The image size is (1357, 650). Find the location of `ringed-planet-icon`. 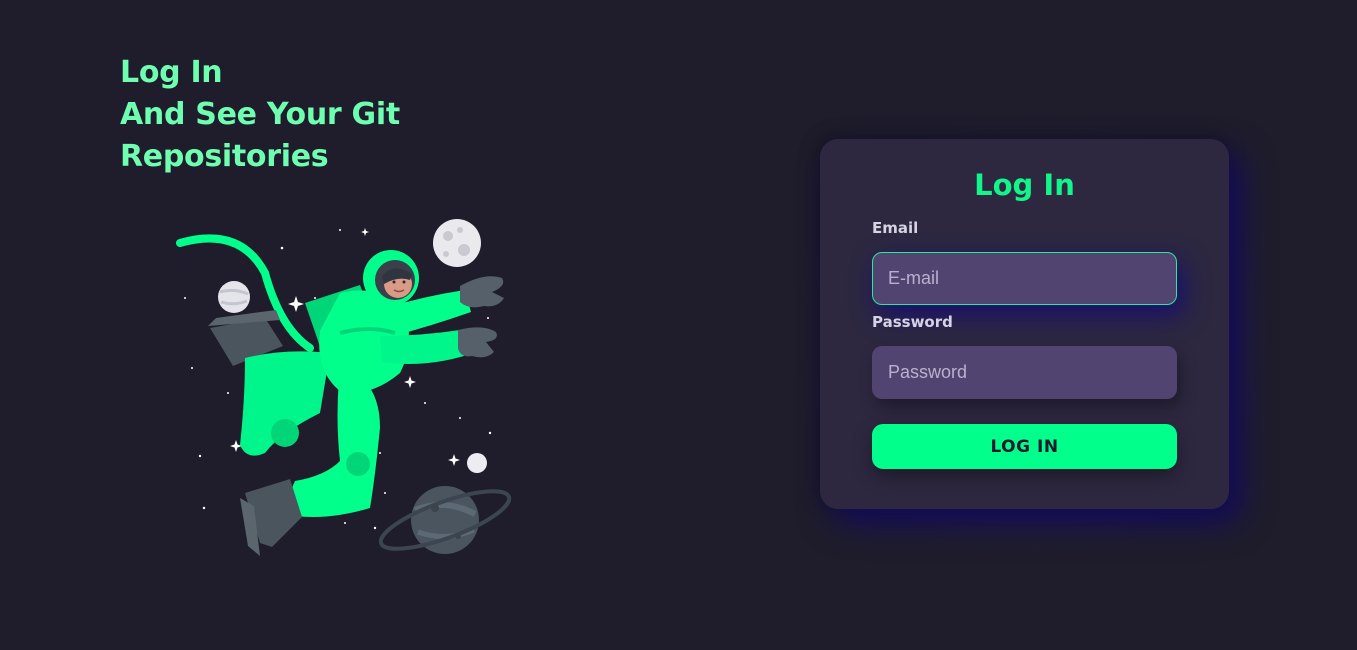

ringed-planet-icon is located at coordinates (445, 520).